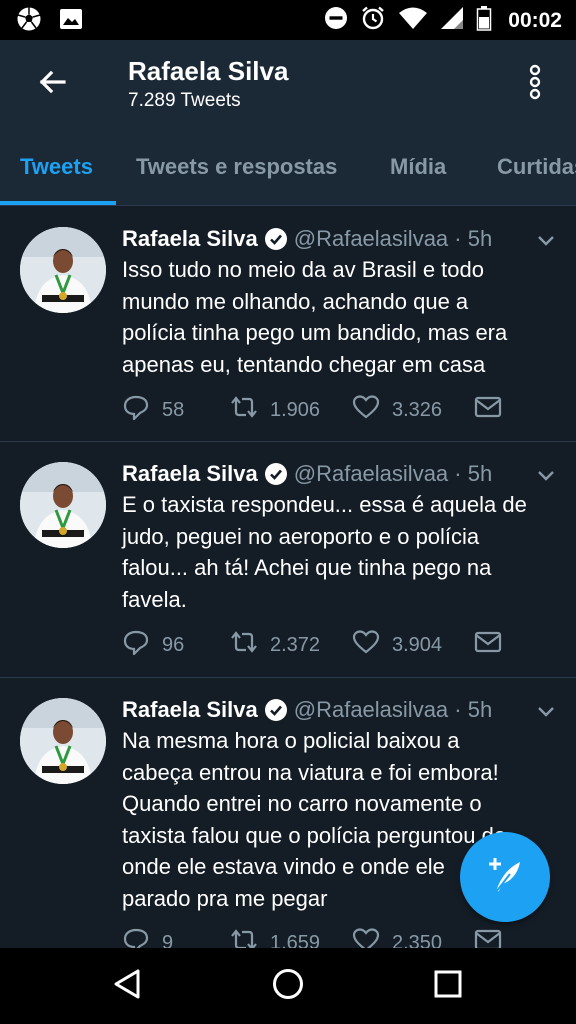 This screenshot has height=1024, width=576. I want to click on retweet-button: 1.906, so click(290, 410).